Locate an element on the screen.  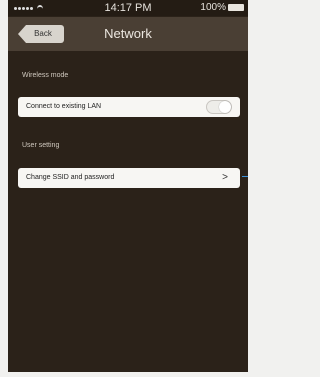
chevron-right-icon: > is located at coordinates (225, 177).